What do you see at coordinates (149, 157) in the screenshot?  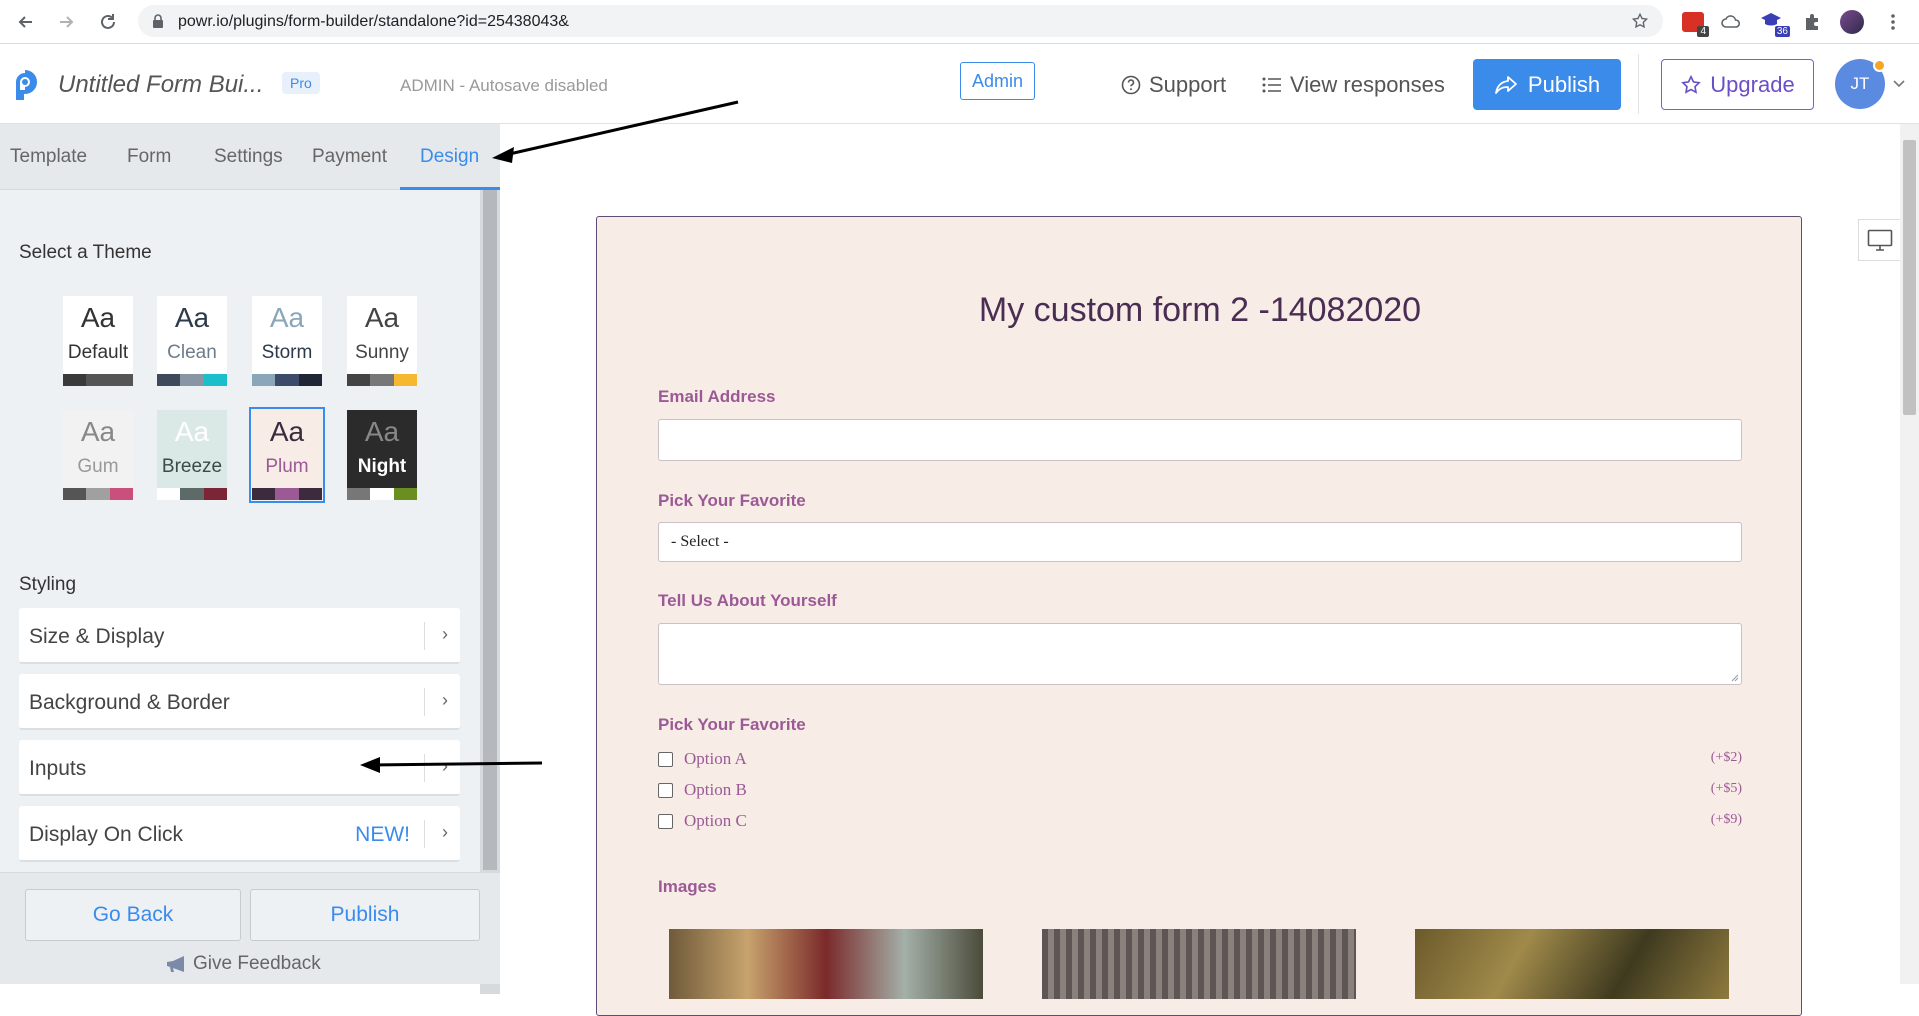 I see `tab-form: Form` at bounding box center [149, 157].